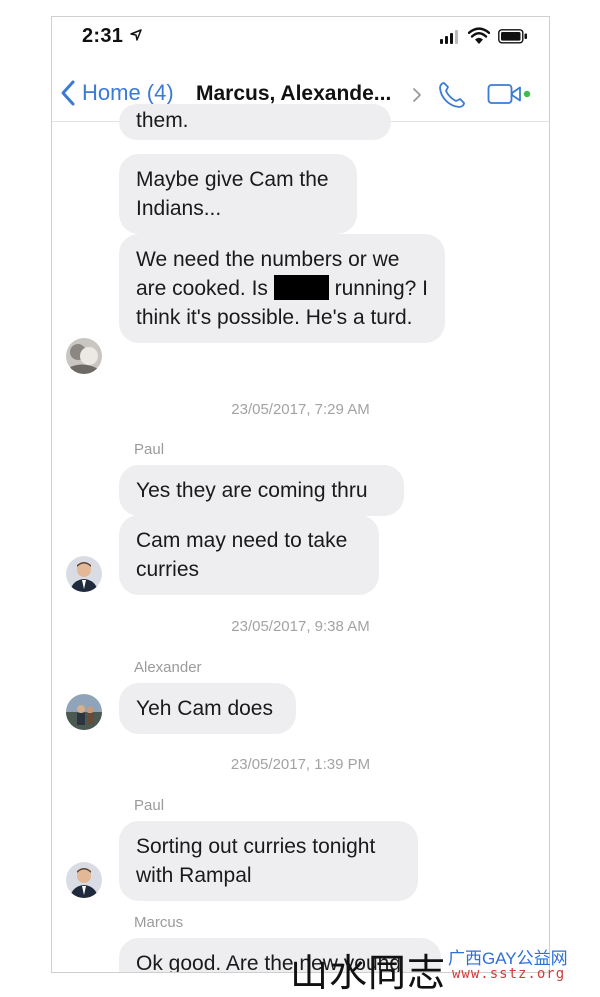 This screenshot has height=997, width=600. I want to click on back-button: Home (4), so click(117, 93).